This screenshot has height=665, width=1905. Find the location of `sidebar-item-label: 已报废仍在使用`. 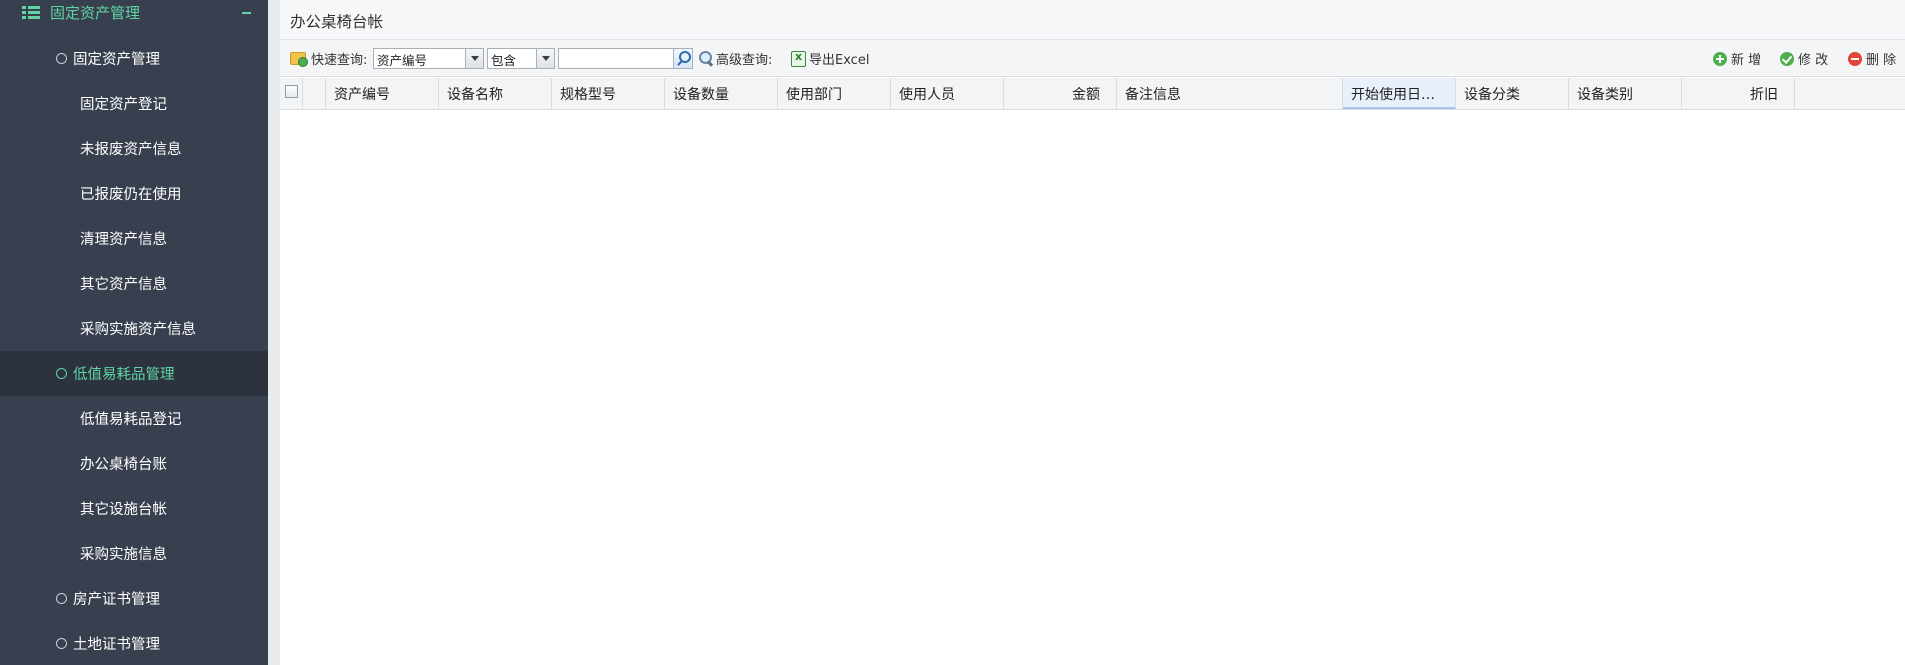

sidebar-item-label: 已报废仍在使用 is located at coordinates (131, 195).